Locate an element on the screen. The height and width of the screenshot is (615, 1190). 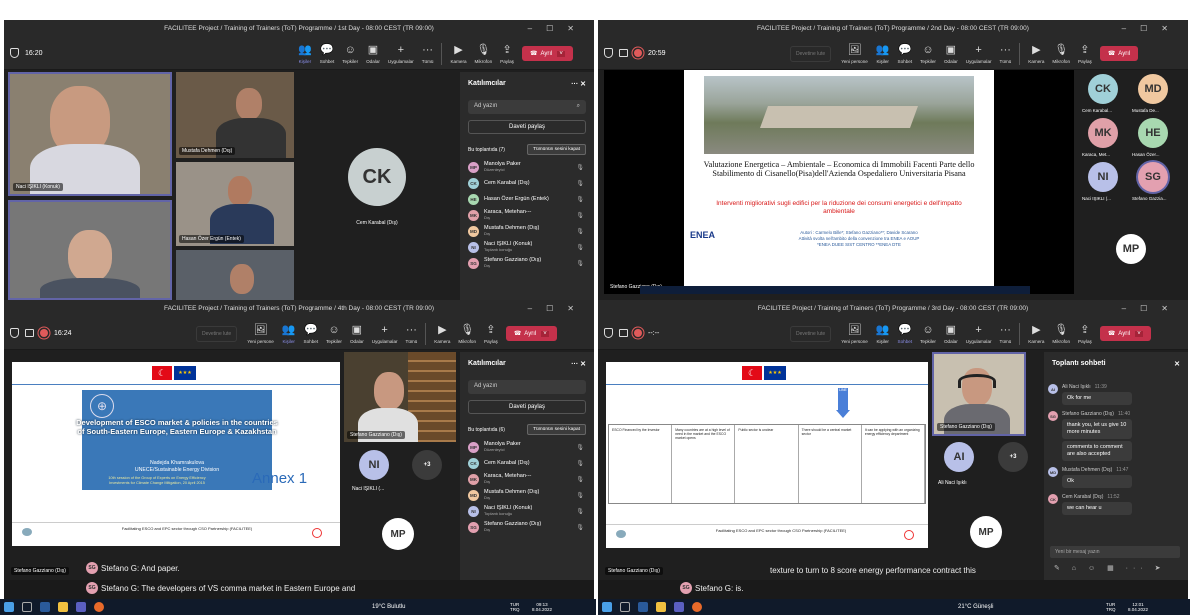
video-tile: Hasan Özer Ergün (Entek) is located at coordinates (235, 204).